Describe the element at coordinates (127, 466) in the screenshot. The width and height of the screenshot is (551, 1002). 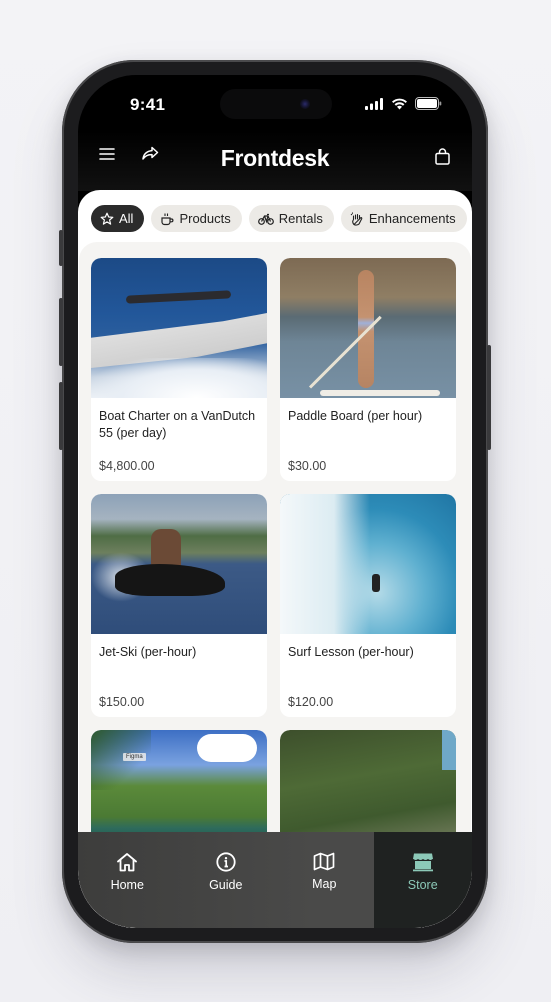
I see `product-price: $4,800.00` at that location.